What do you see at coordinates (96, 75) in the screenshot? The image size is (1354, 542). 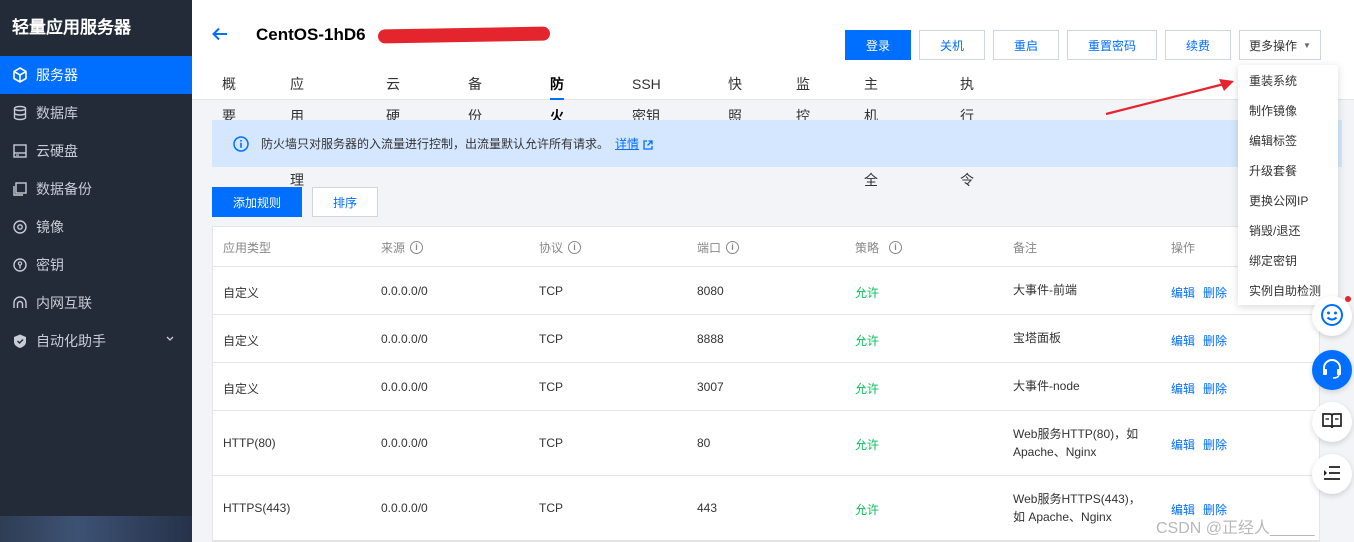 I see `sidebar-item-server: 服务器` at bounding box center [96, 75].